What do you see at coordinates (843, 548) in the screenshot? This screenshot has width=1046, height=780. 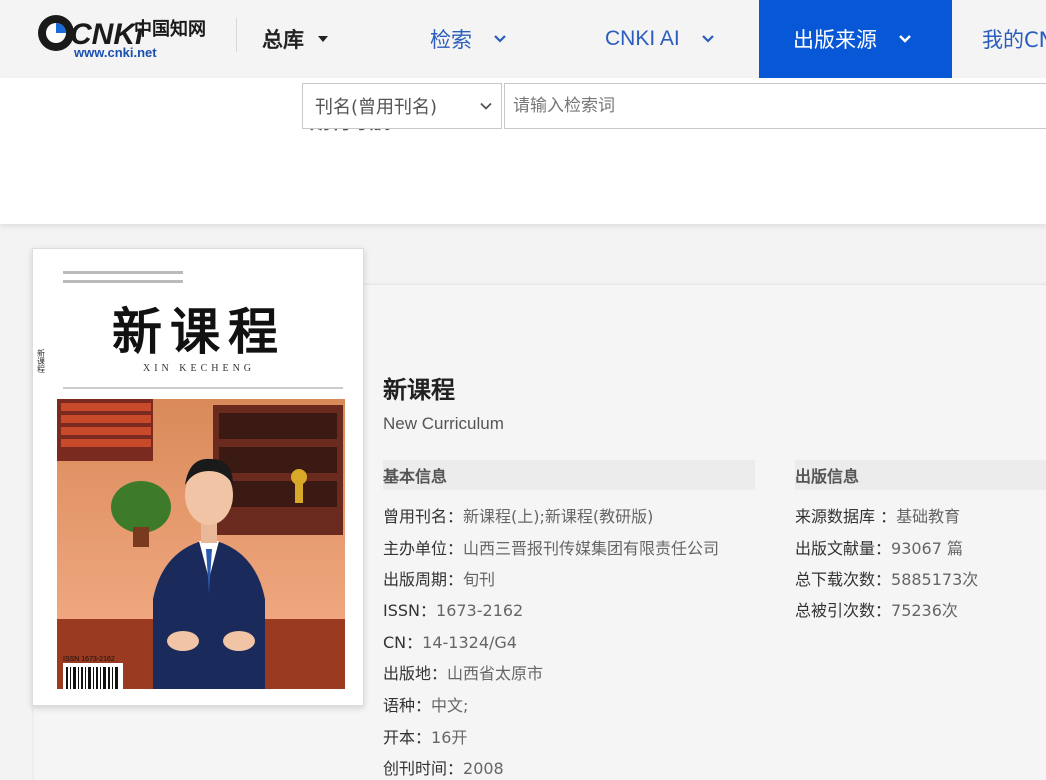 I see `info-label: 出版文献量：` at bounding box center [843, 548].